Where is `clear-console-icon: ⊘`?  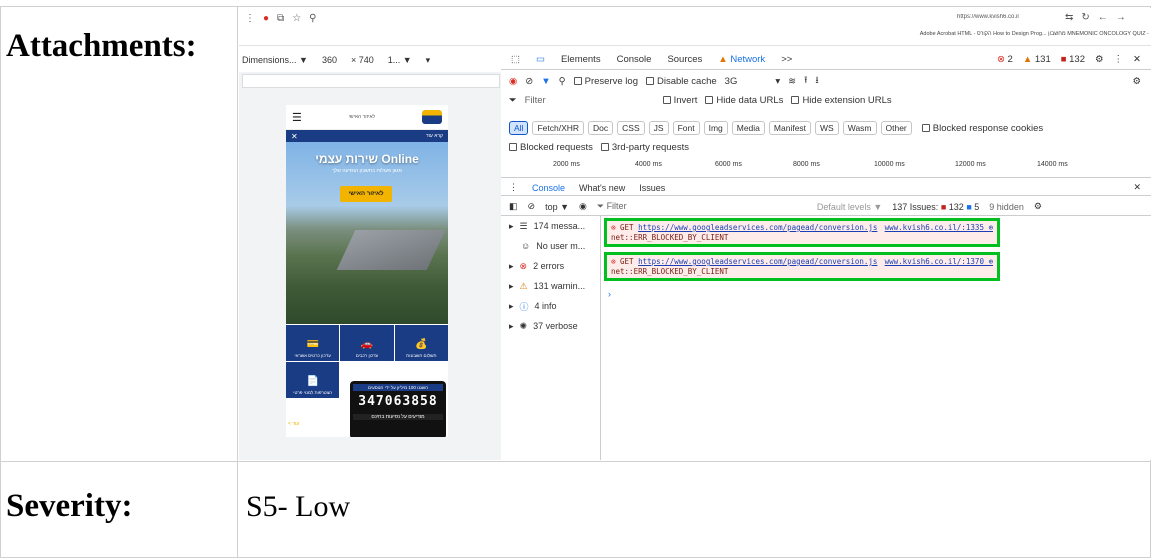 clear-console-icon: ⊘ is located at coordinates (532, 206).